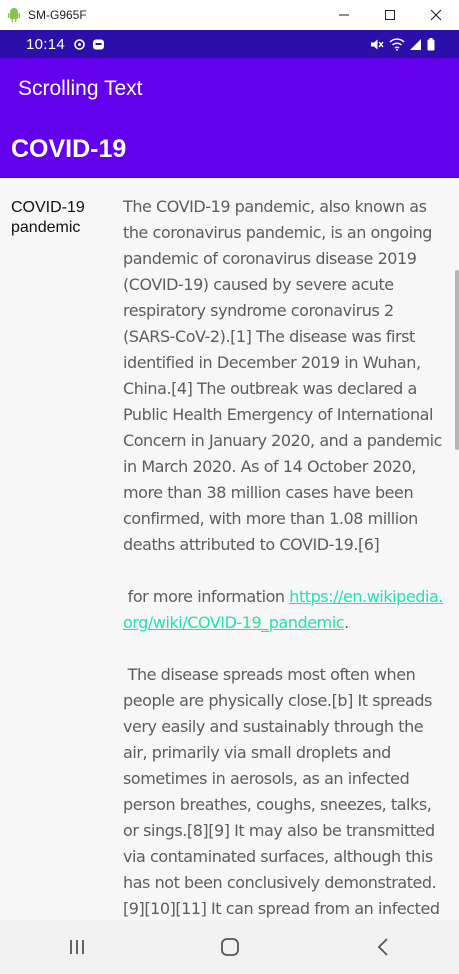 The height and width of the screenshot is (974, 459). What do you see at coordinates (46, 44) in the screenshot?
I see `status-time: 10:14` at bounding box center [46, 44].